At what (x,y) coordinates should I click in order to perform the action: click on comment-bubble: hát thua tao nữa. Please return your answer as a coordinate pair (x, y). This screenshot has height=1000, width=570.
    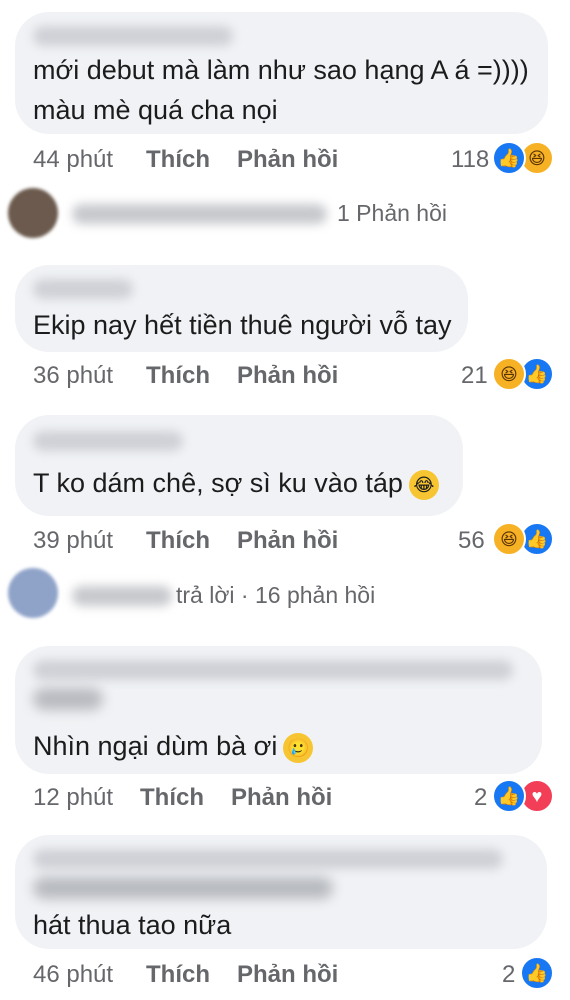
    Looking at the image, I should click on (281, 892).